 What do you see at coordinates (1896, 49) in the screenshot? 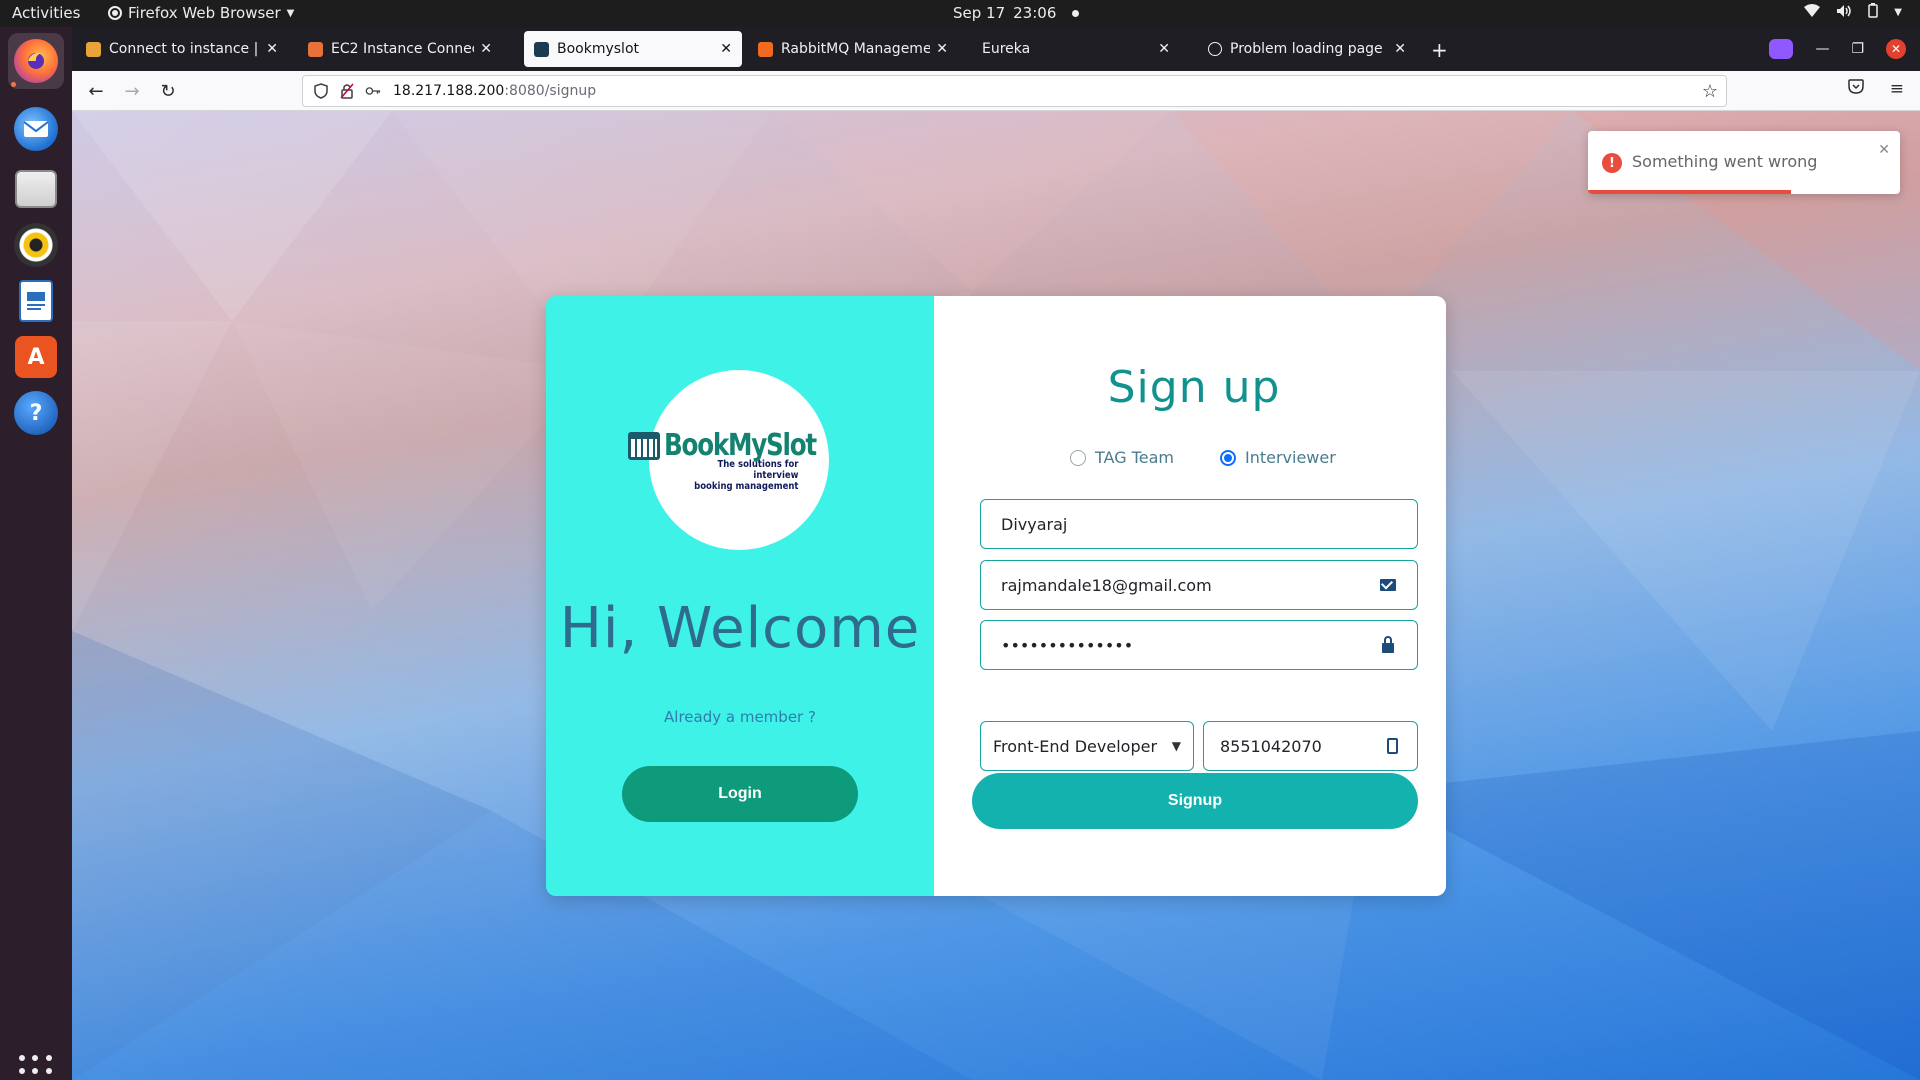
I see `close-window-icon: ✕` at bounding box center [1896, 49].